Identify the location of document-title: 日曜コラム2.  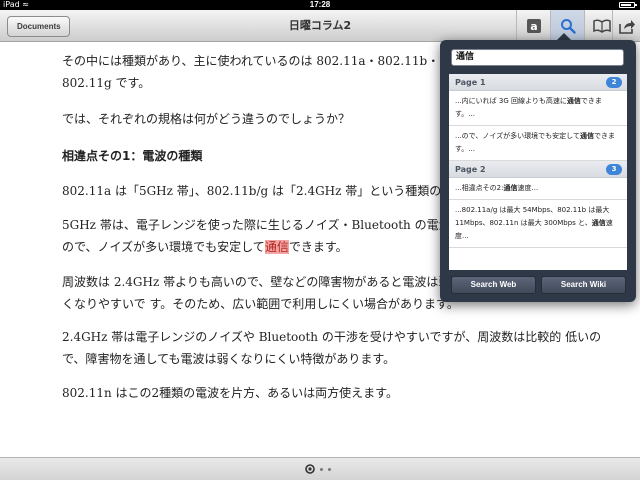
(320, 25).